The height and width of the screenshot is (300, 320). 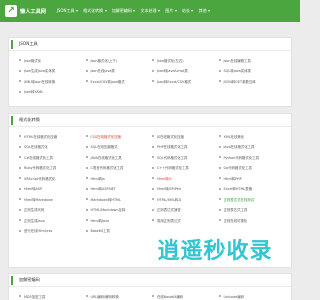 I want to click on panel-header: JSON工具, so click(x=150, y=44).